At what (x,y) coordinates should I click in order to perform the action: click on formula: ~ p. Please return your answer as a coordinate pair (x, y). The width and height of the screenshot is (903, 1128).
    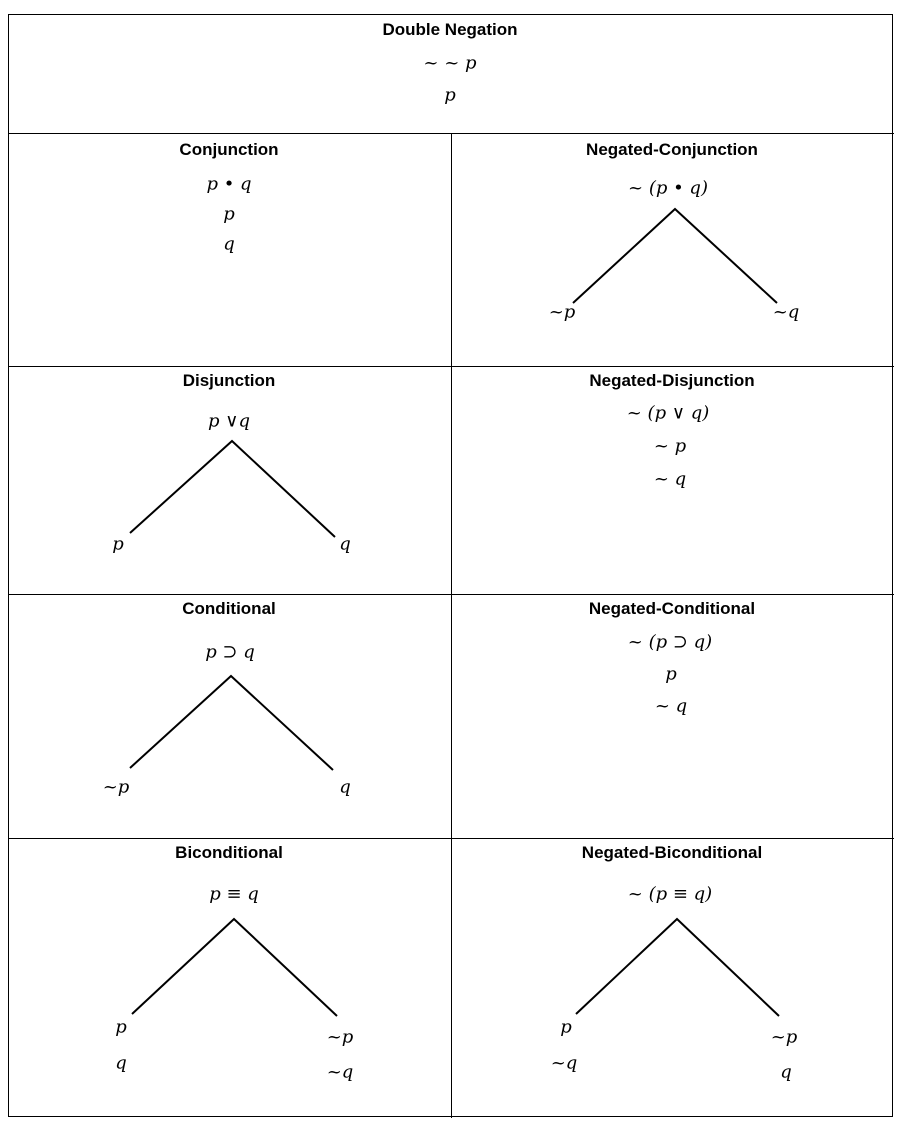
    Looking at the image, I should click on (670, 446).